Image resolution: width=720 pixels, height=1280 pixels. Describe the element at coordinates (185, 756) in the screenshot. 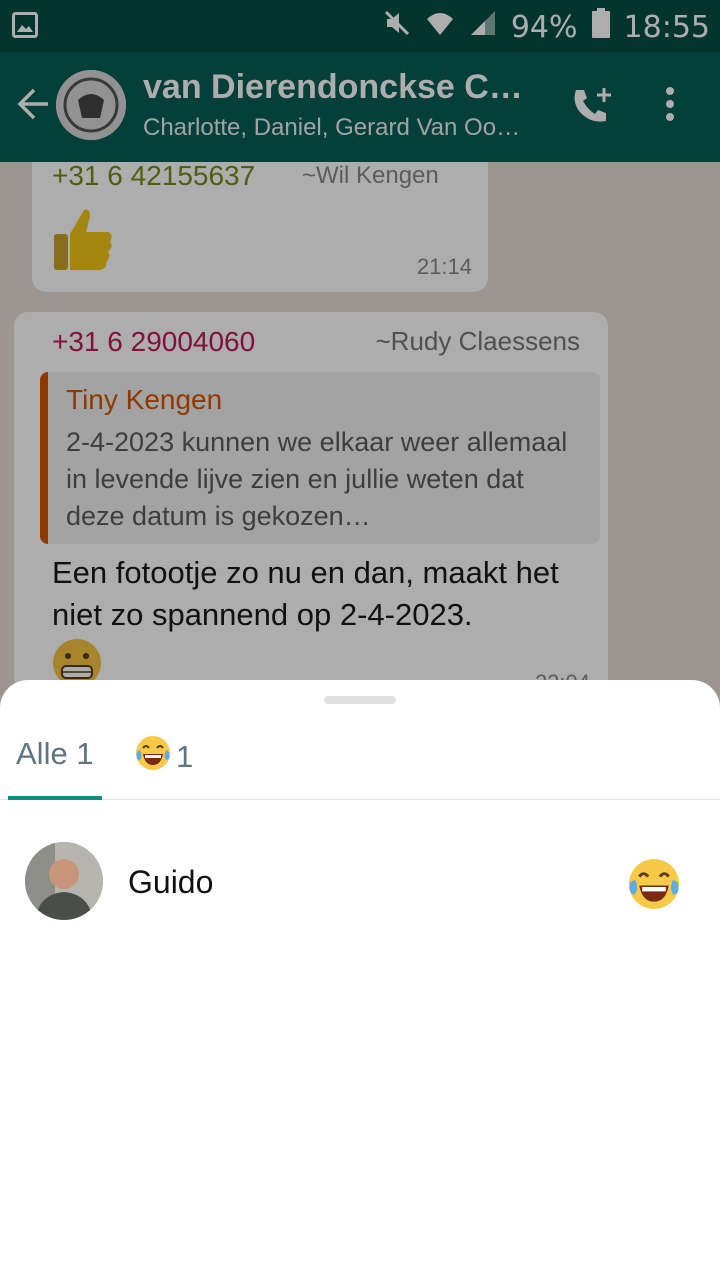

I see `laughing-count: 1` at that location.